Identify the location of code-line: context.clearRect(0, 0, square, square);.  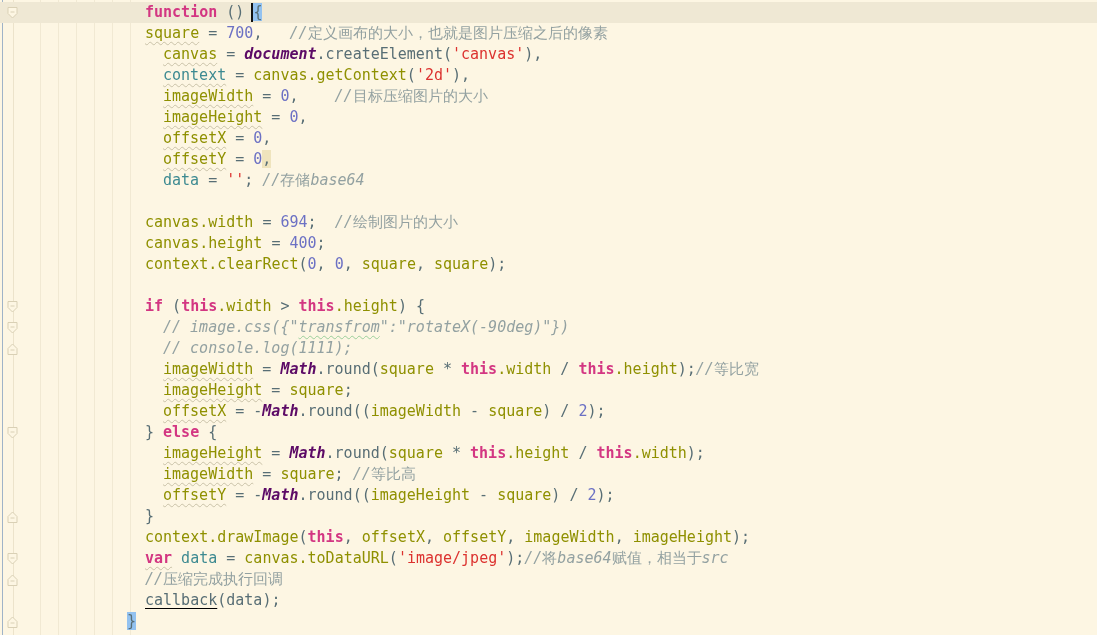
(326, 264).